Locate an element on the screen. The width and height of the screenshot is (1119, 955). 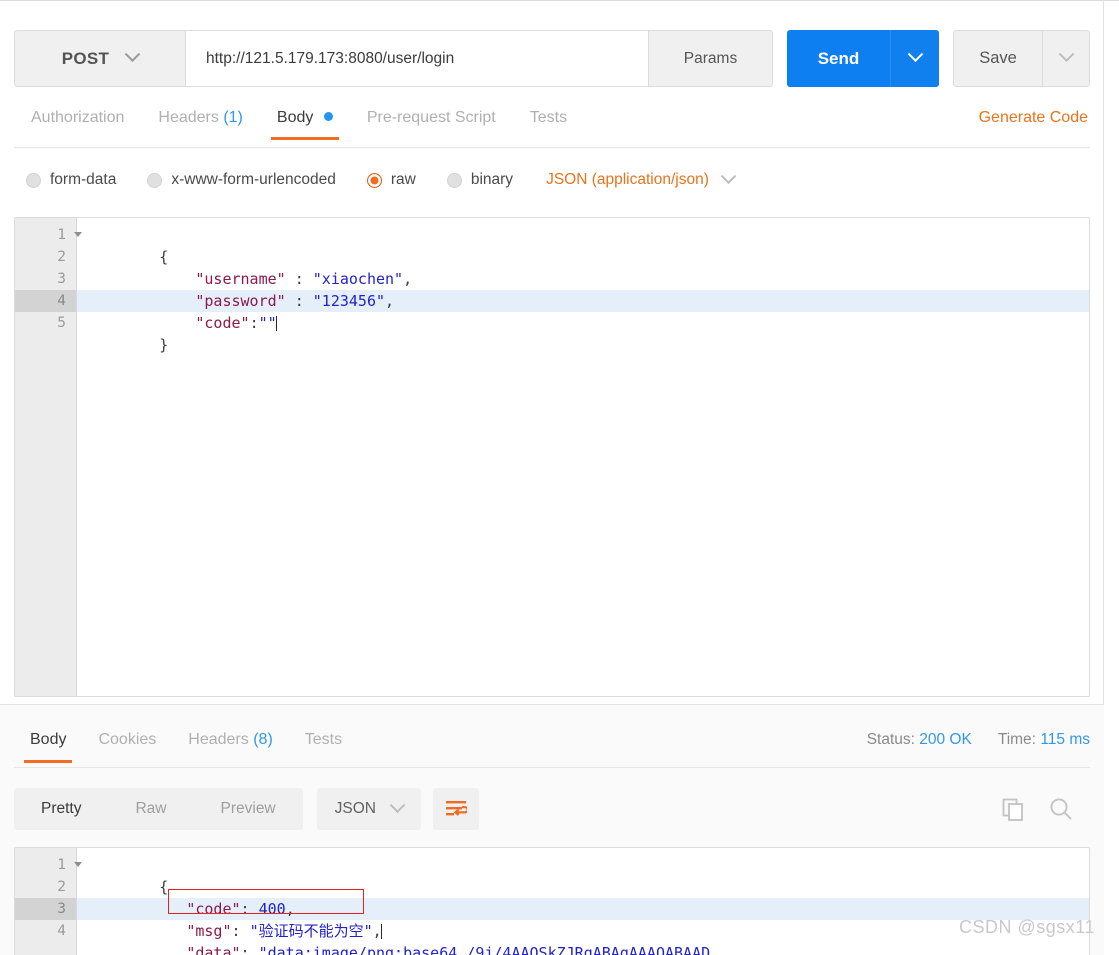
code-line: "username" : "xiaochen", is located at coordinates (583, 267).